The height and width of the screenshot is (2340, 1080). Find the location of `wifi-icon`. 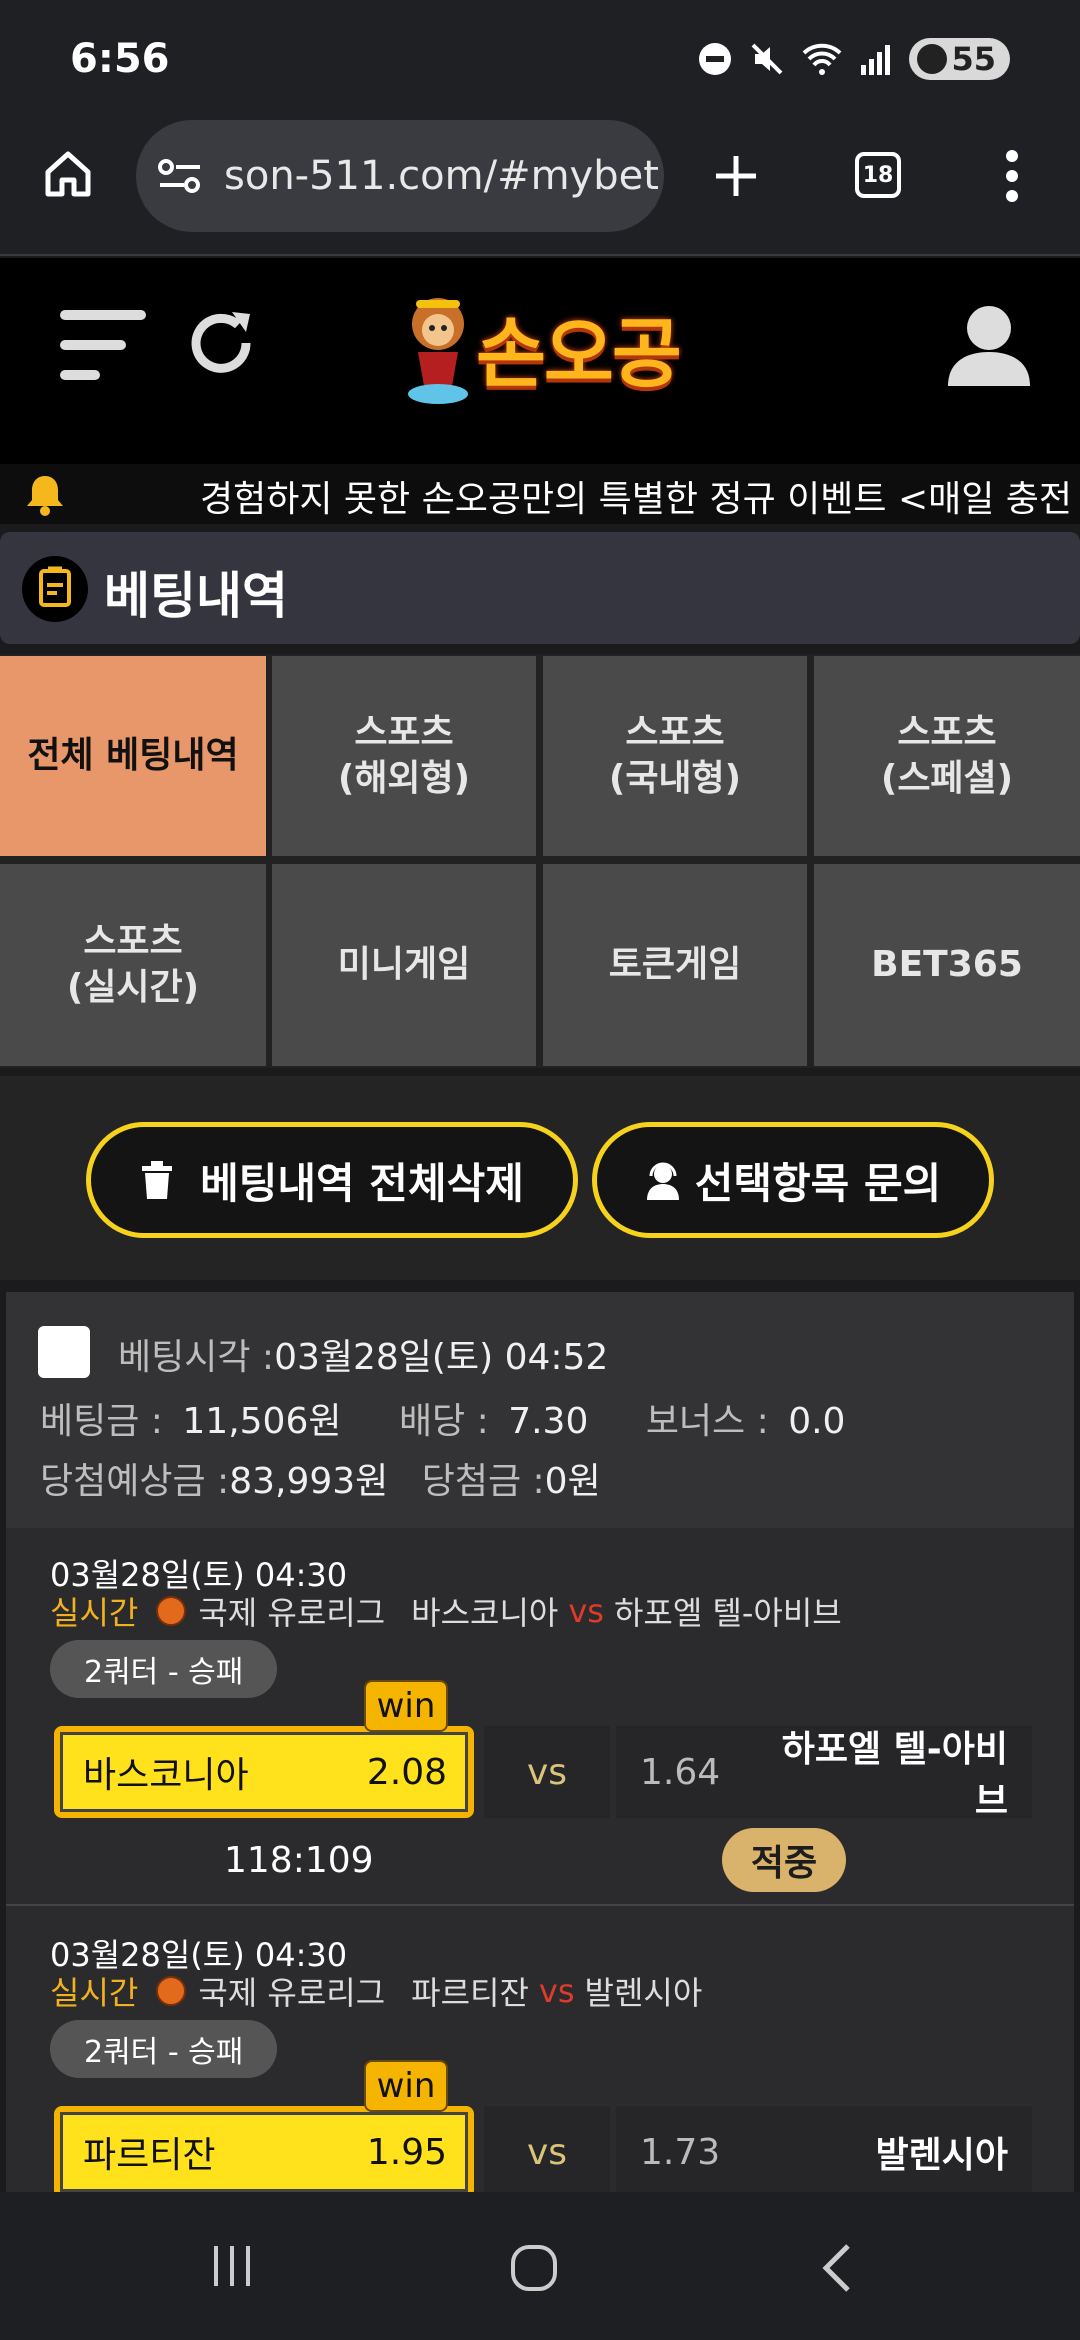

wifi-icon is located at coordinates (822, 59).